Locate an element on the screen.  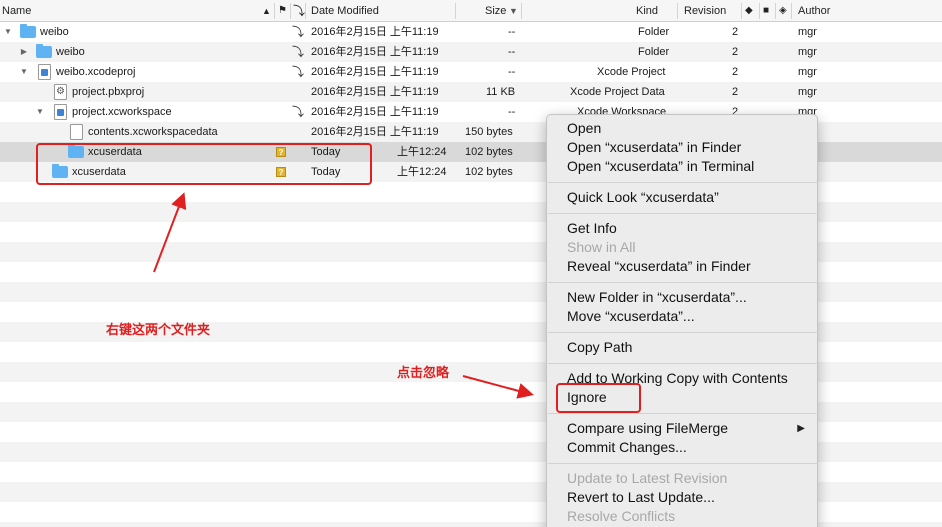
menu-item-copy-path: Copy Path is located at coordinates (599, 347).